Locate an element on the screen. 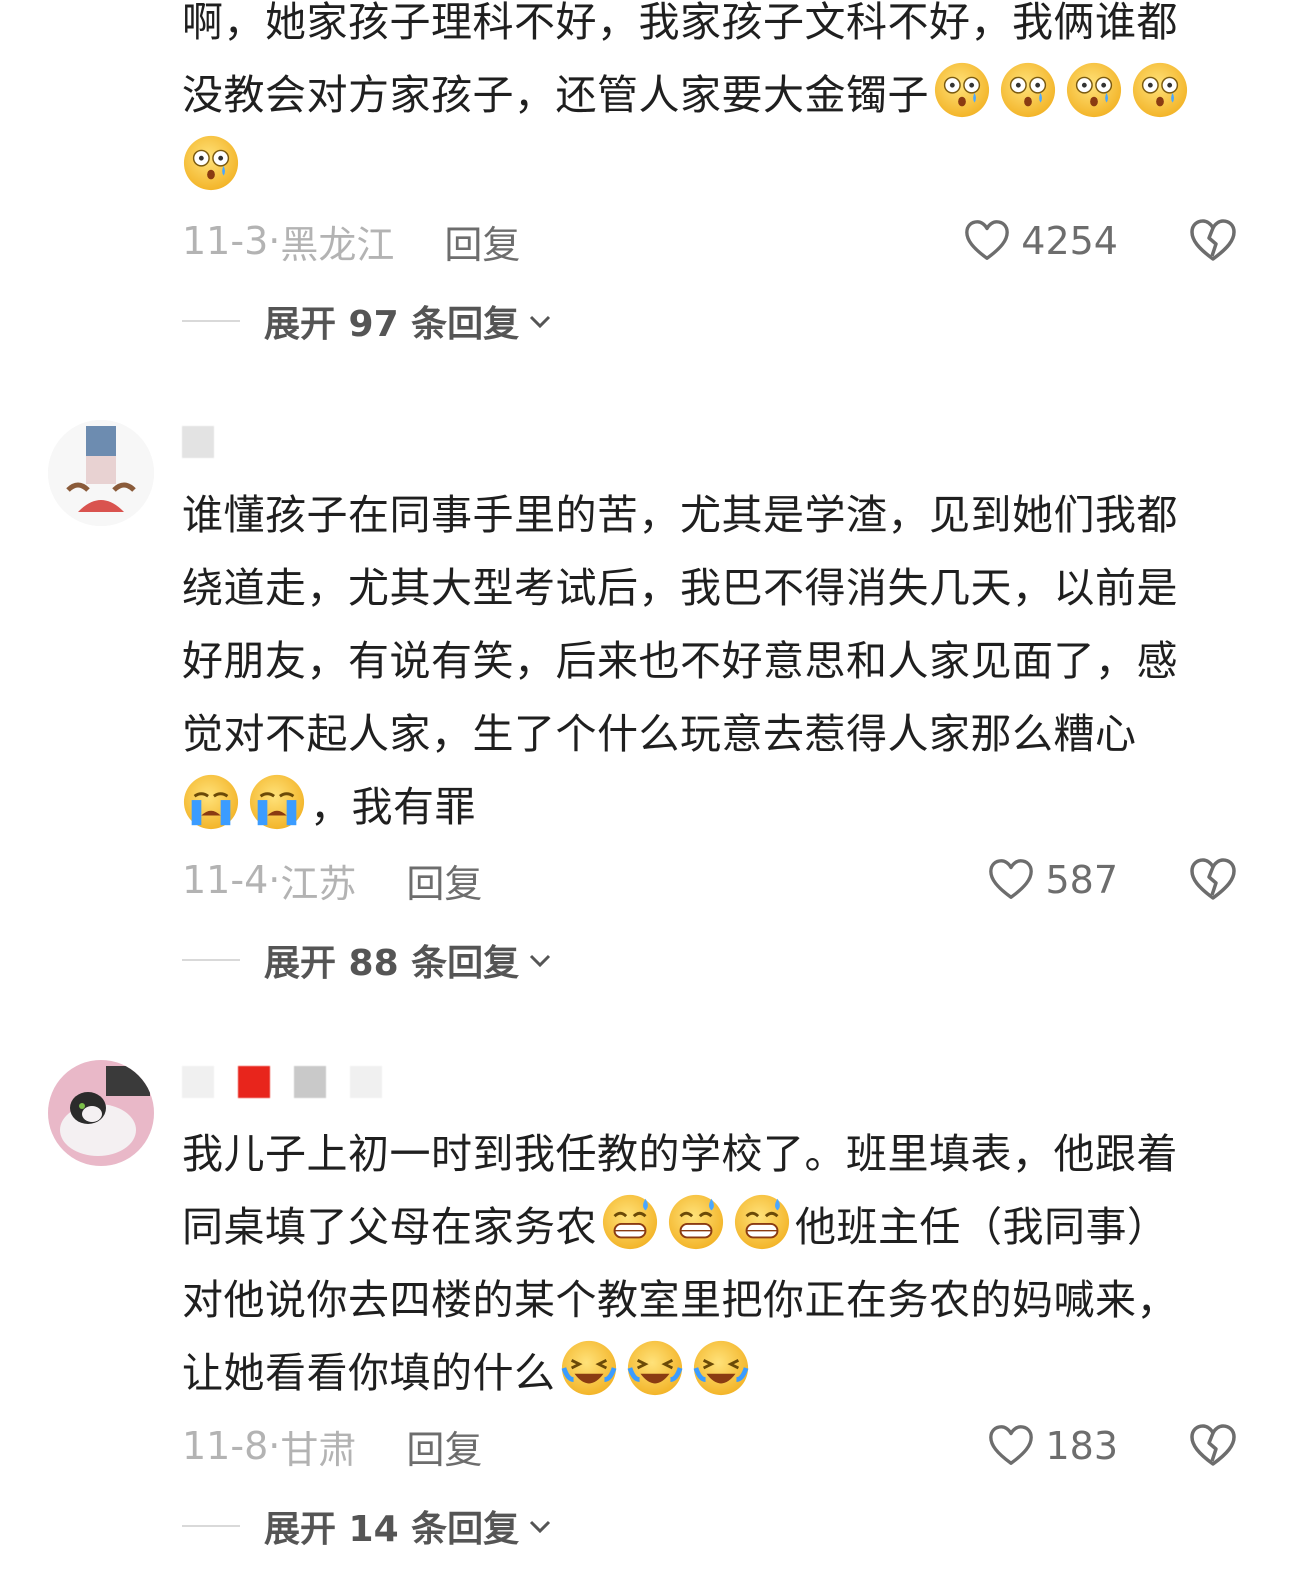 Image resolution: width=1290 pixels, height=1570 pixels. comment-line: 让她看看你填的什么 is located at coordinates (369, 1373).